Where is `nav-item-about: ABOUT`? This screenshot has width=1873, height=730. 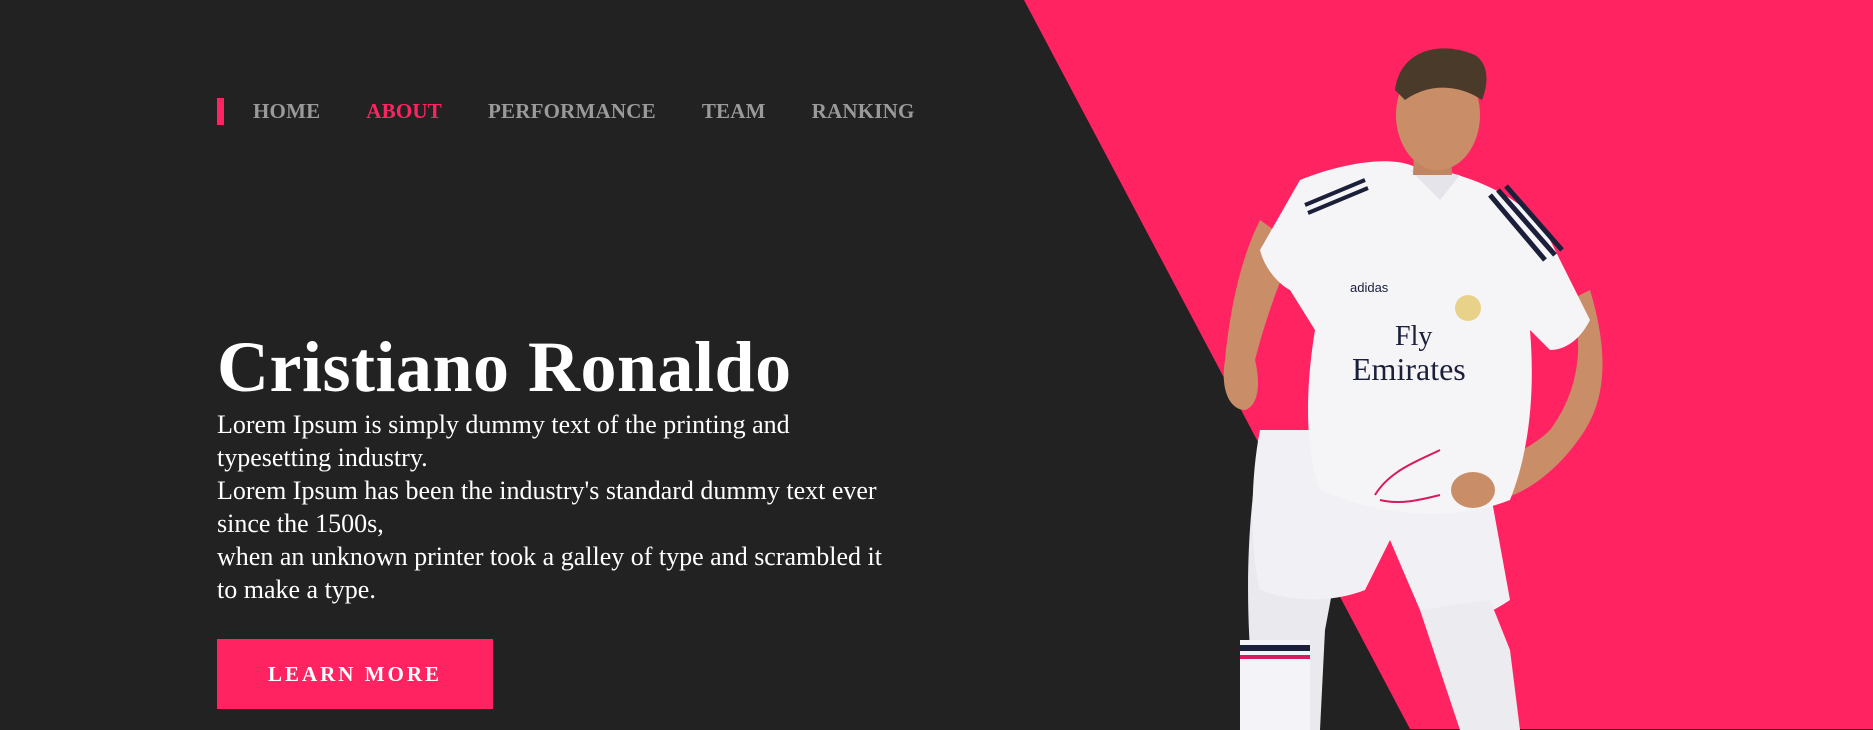 nav-item-about: ABOUT is located at coordinates (404, 111).